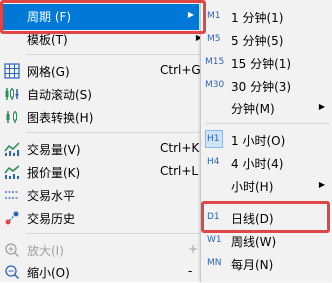 The width and height of the screenshot is (332, 283). I want to click on period-label: 分钟(M), so click(253, 109).